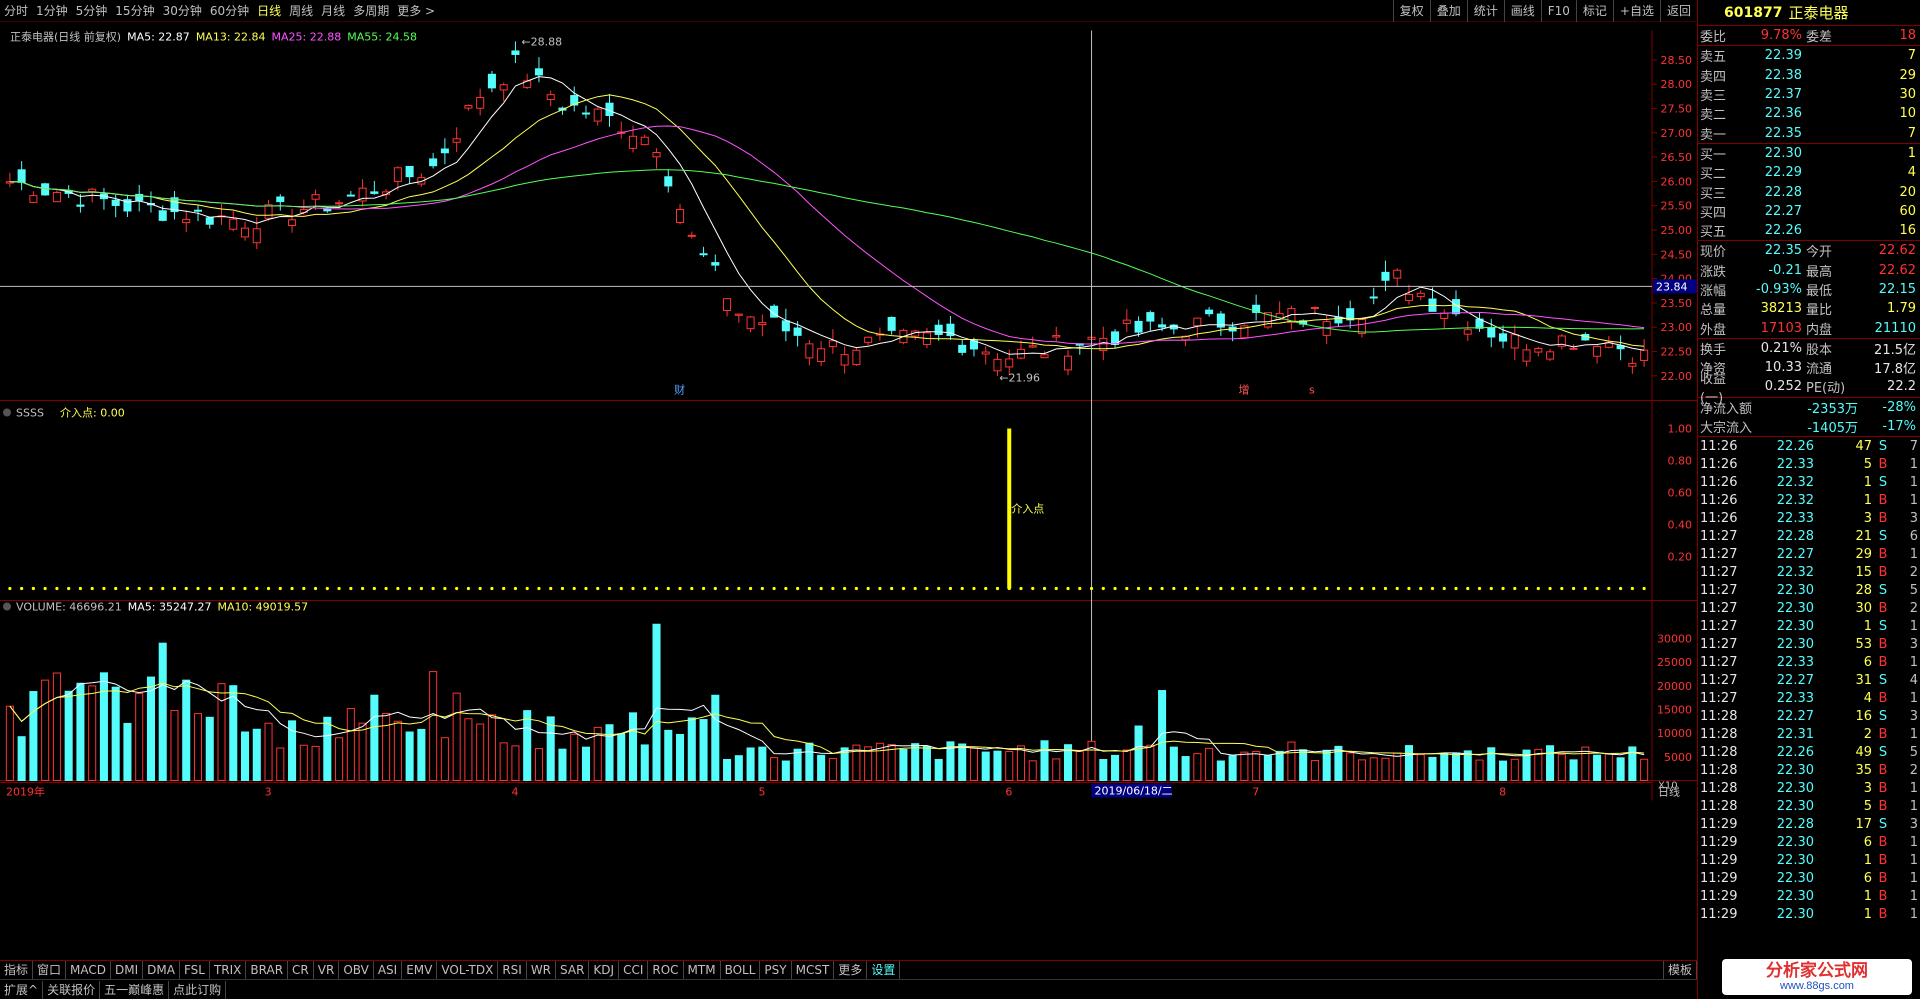  Describe the element at coordinates (1411, 11) in the screenshot. I see `tool-button: 复权` at that location.